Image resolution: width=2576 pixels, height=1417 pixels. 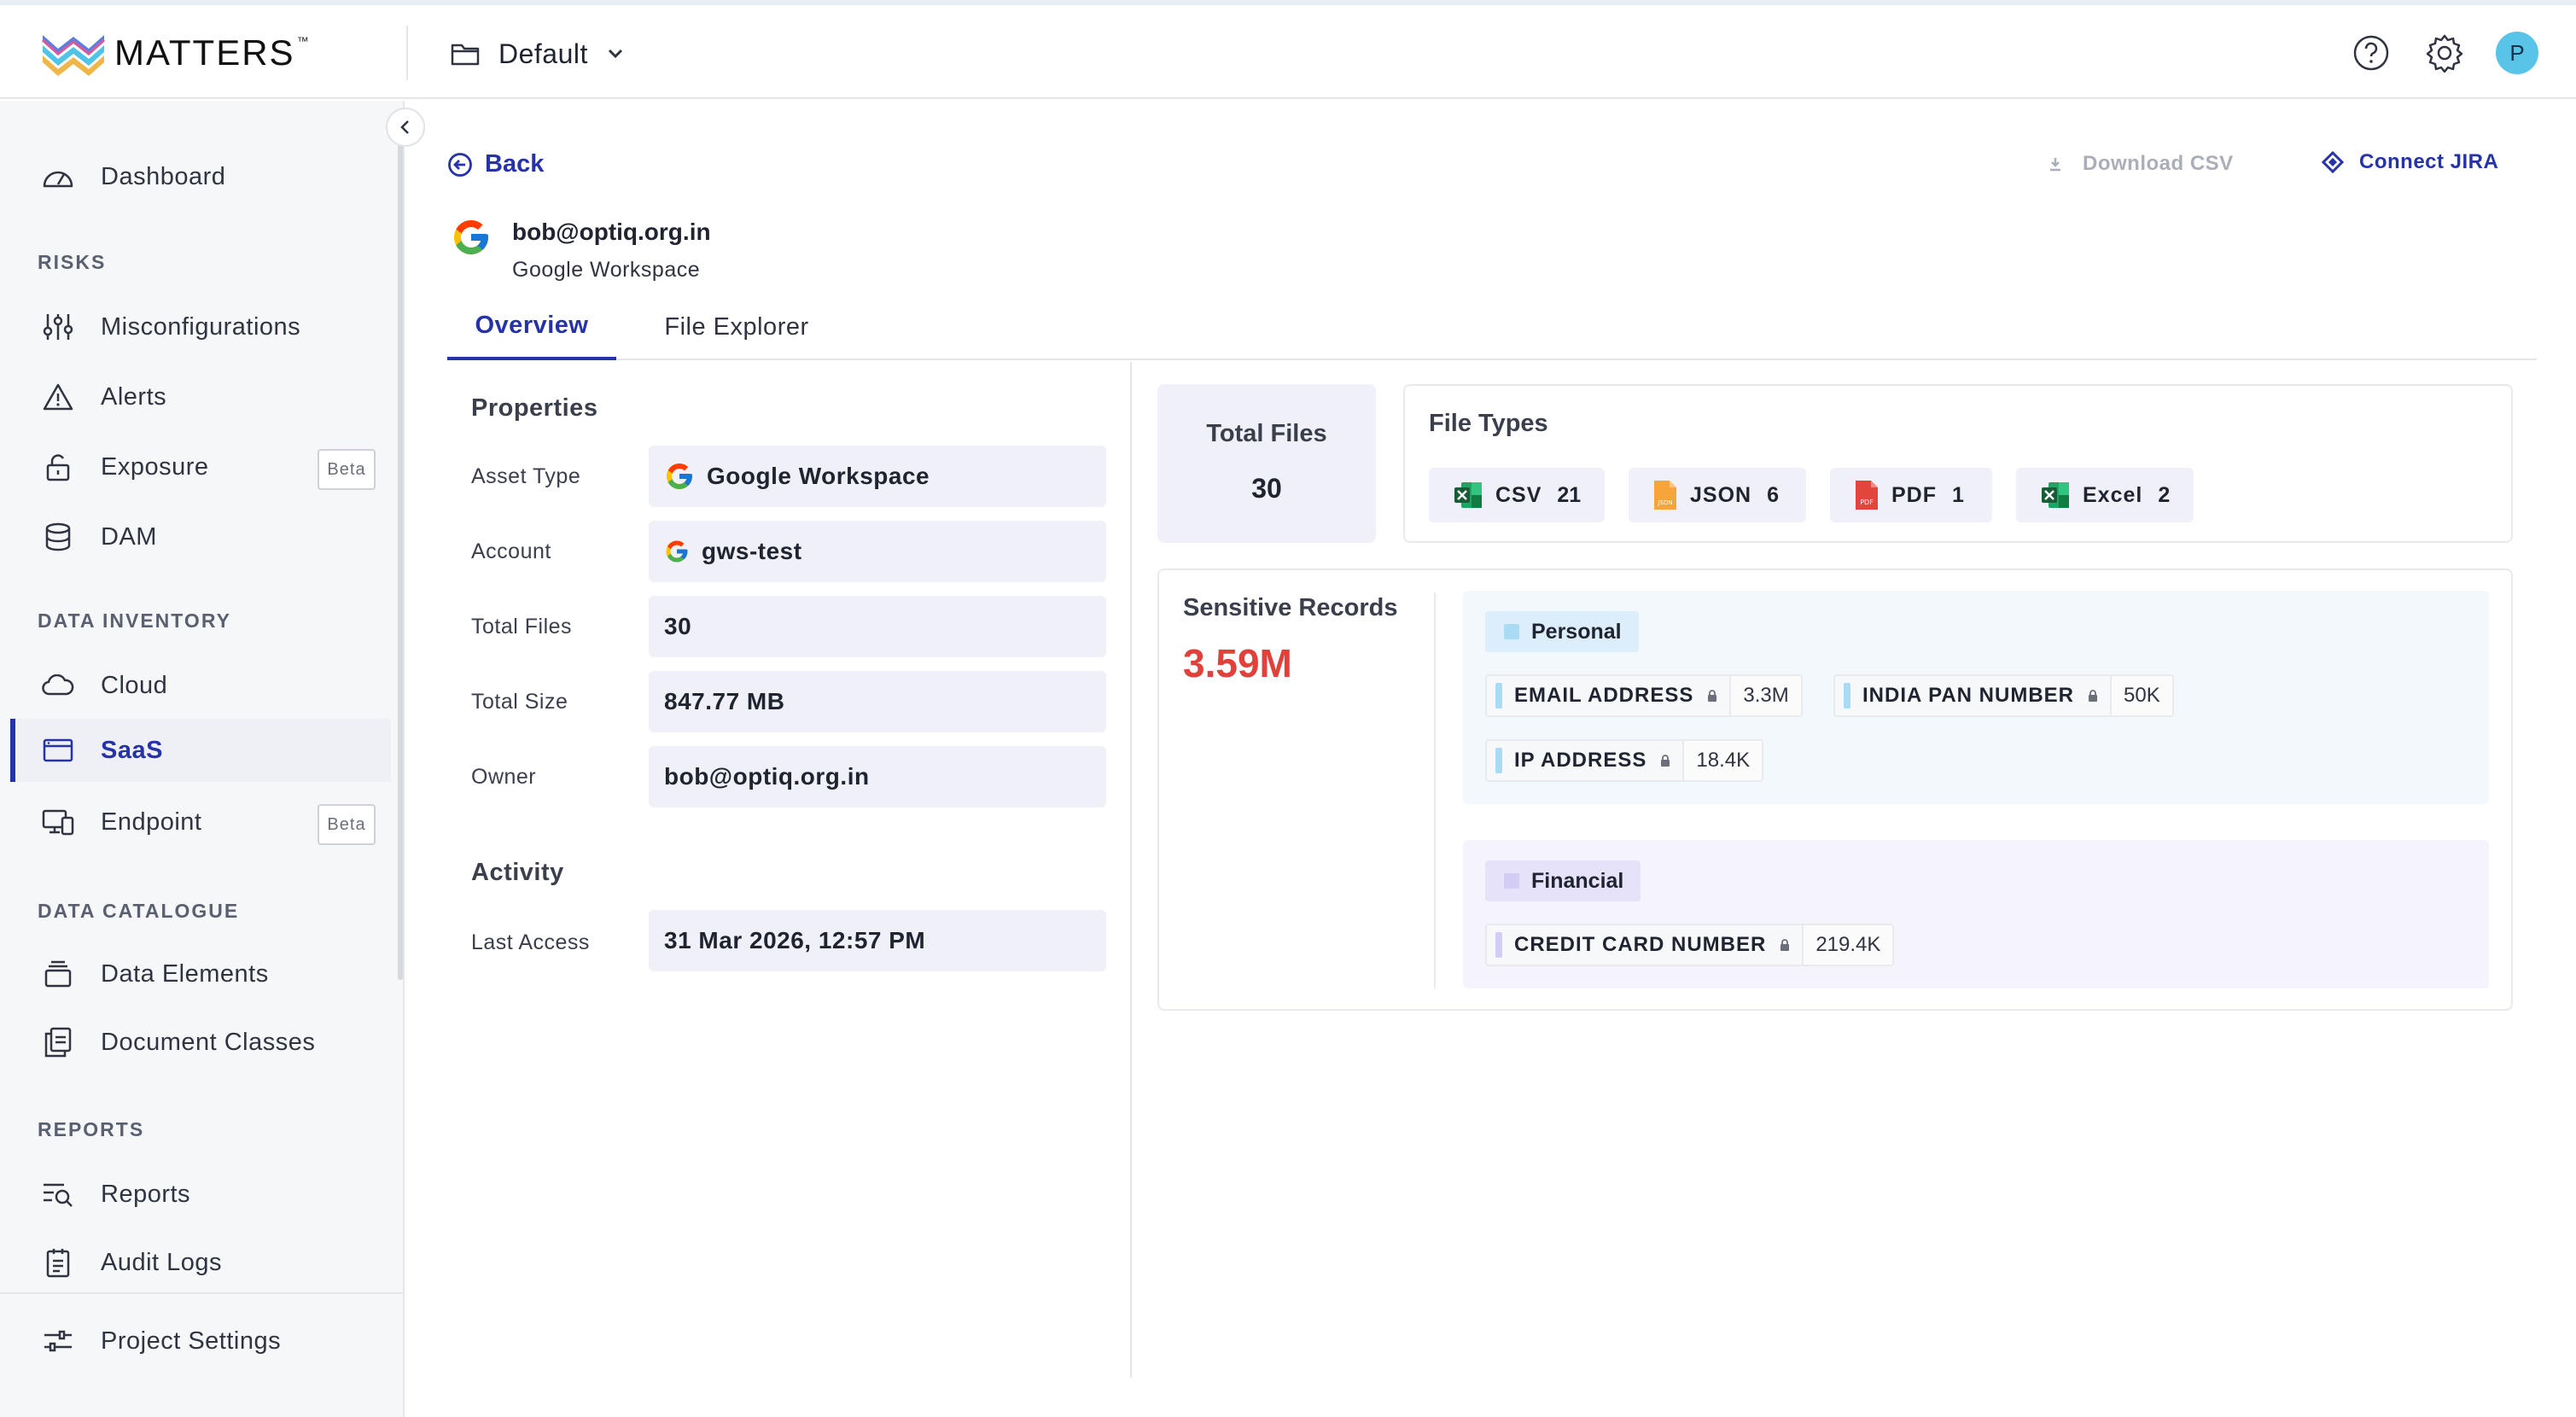 I want to click on tab-file-explorer: File Explorer, so click(x=737, y=327).